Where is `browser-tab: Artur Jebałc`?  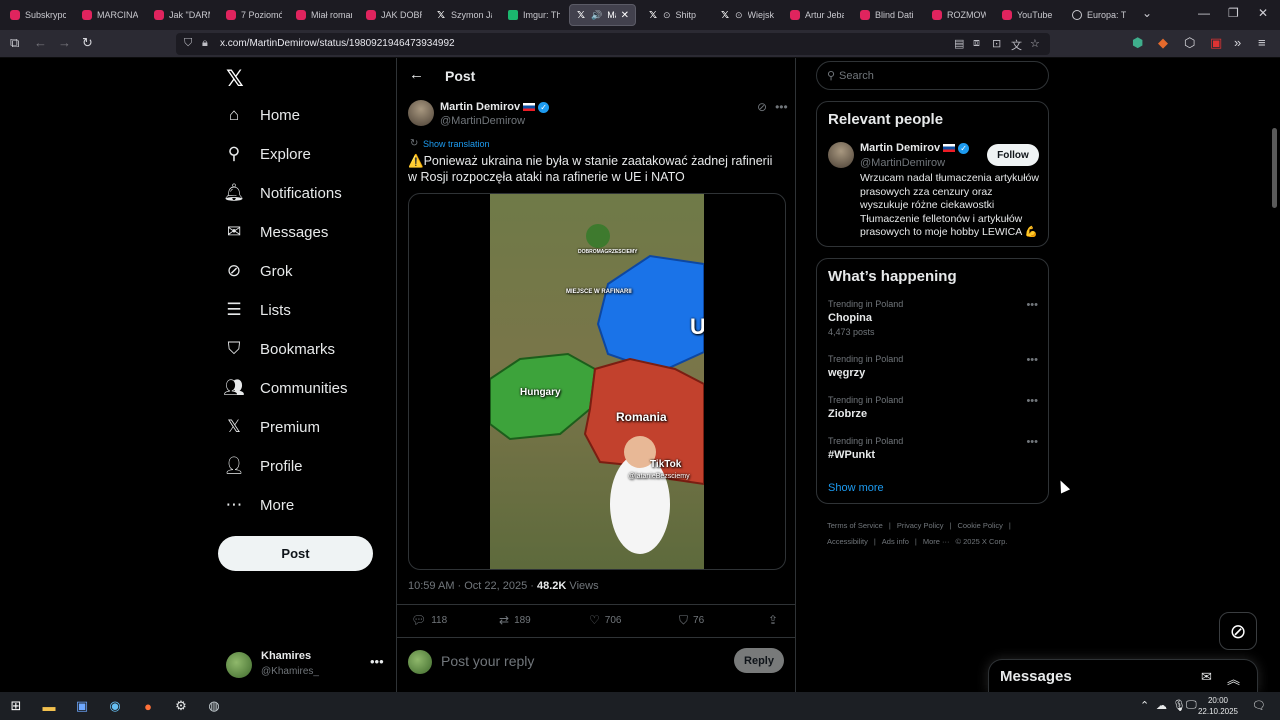 browser-tab: Artur Jebałc is located at coordinates (817, 15).